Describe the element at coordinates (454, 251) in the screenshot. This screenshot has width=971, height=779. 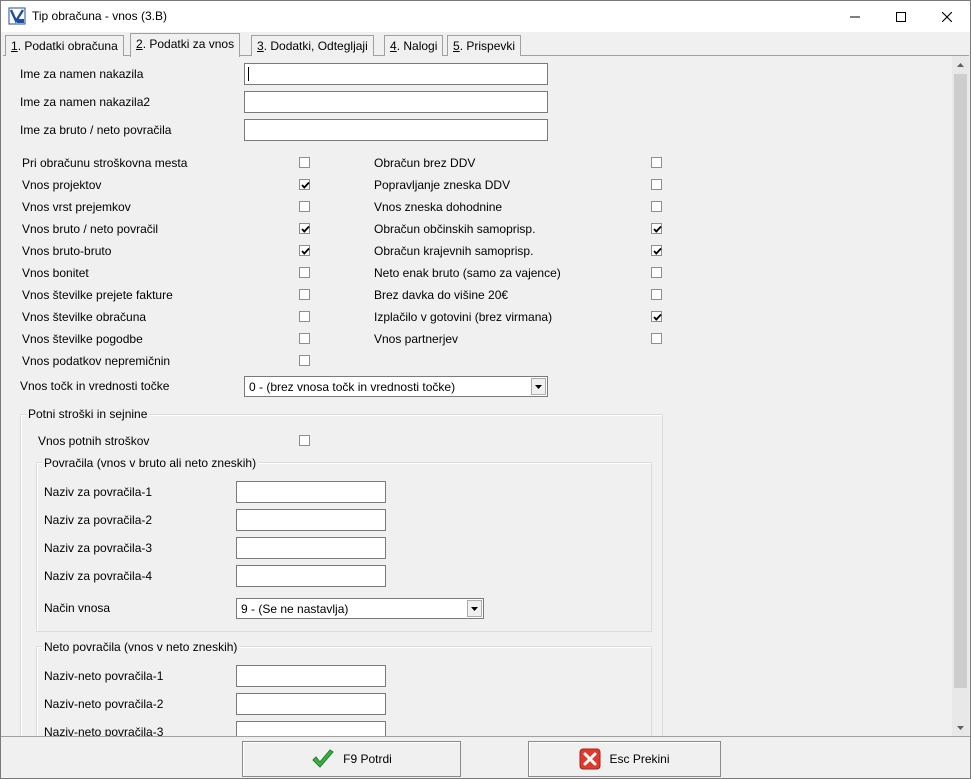
I see `right-option-5-label: Obračun krajevnih samoprisp.` at that location.